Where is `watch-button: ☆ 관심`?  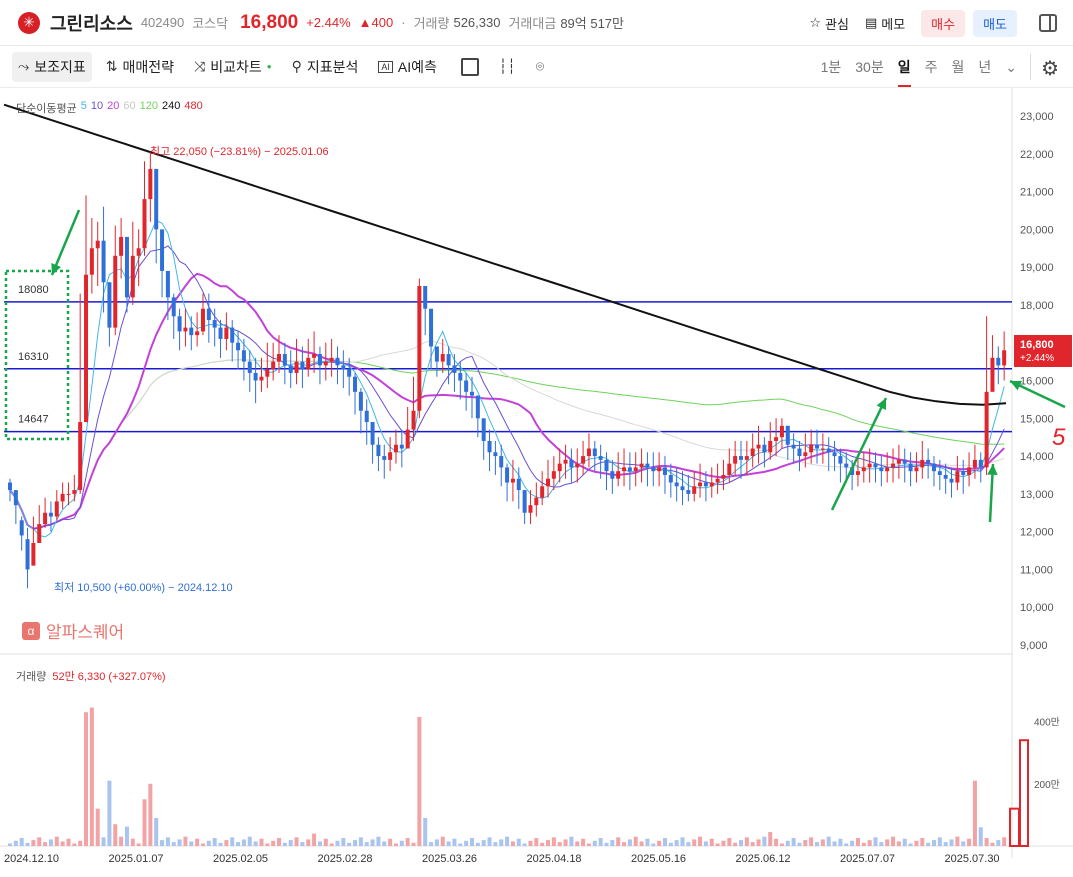
watch-button: ☆ 관심 is located at coordinates (829, 23).